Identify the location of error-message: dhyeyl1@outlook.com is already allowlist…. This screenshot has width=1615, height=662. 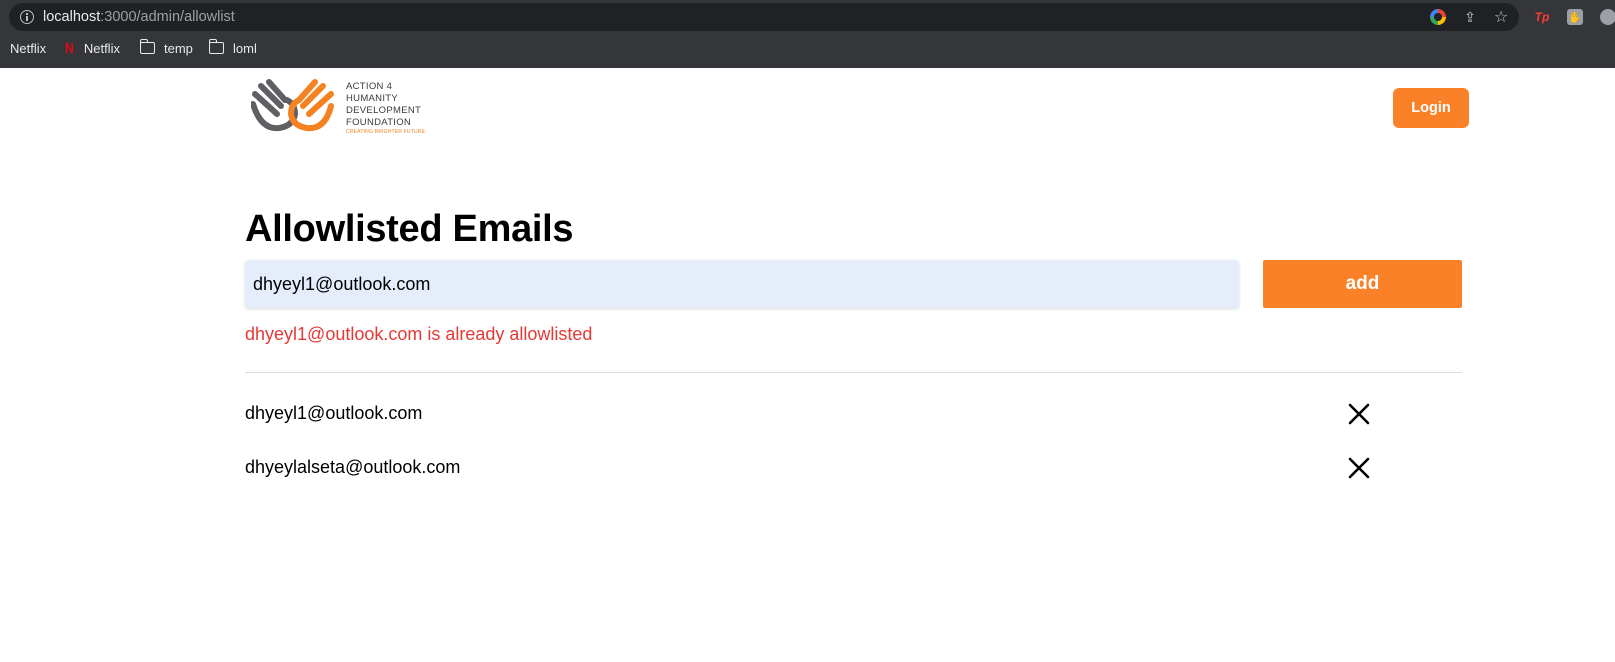
(419, 334).